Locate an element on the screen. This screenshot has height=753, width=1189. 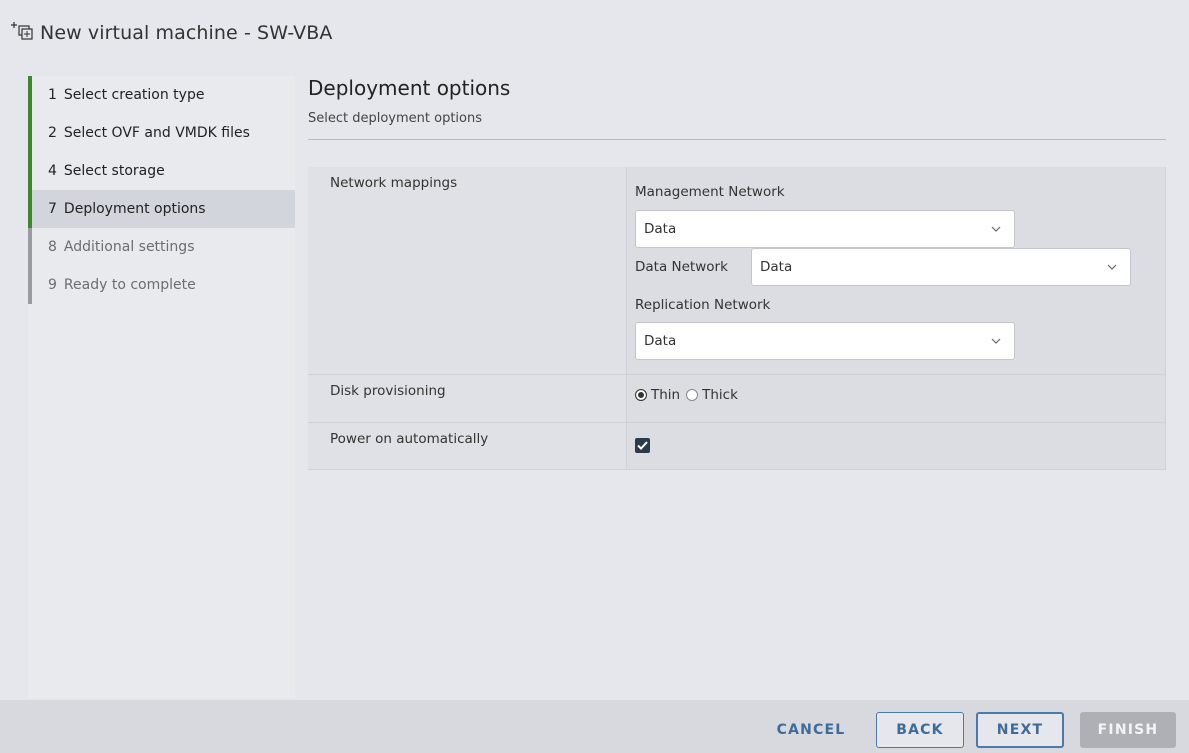
step-number: 2 is located at coordinates (52, 133).